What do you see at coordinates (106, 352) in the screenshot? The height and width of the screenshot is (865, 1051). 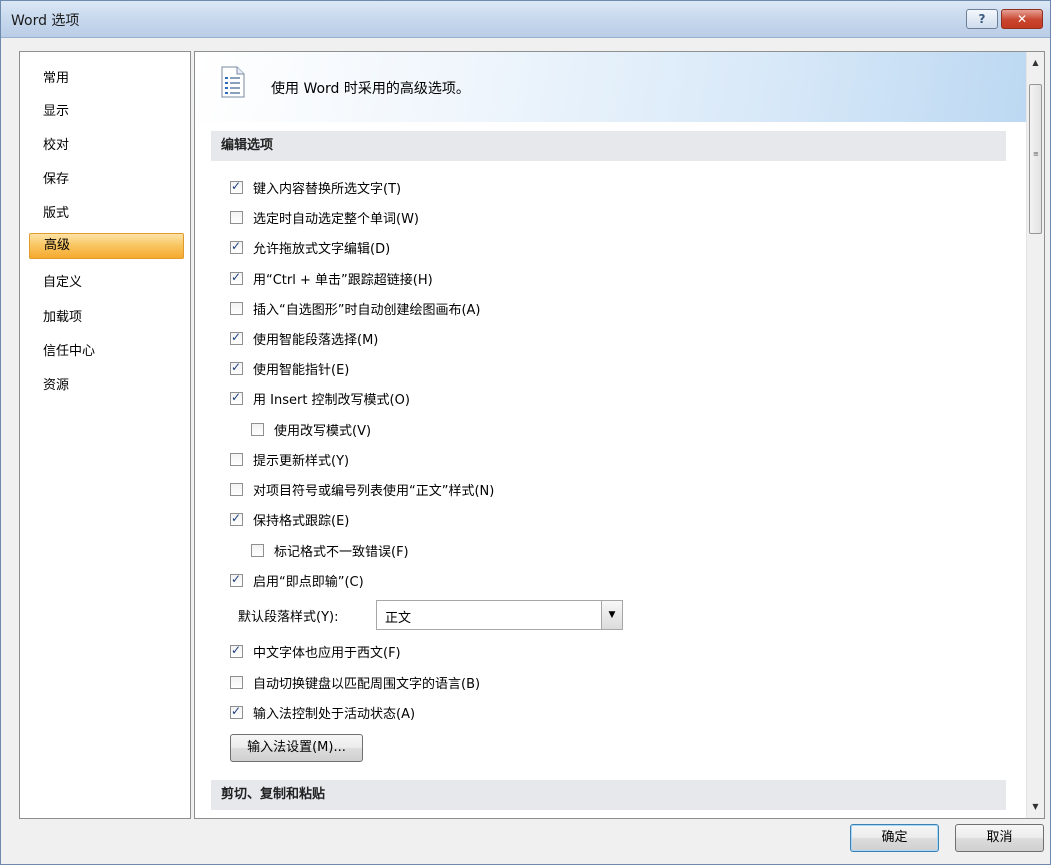 I see `nav-item-trust-center: 信任中心` at bounding box center [106, 352].